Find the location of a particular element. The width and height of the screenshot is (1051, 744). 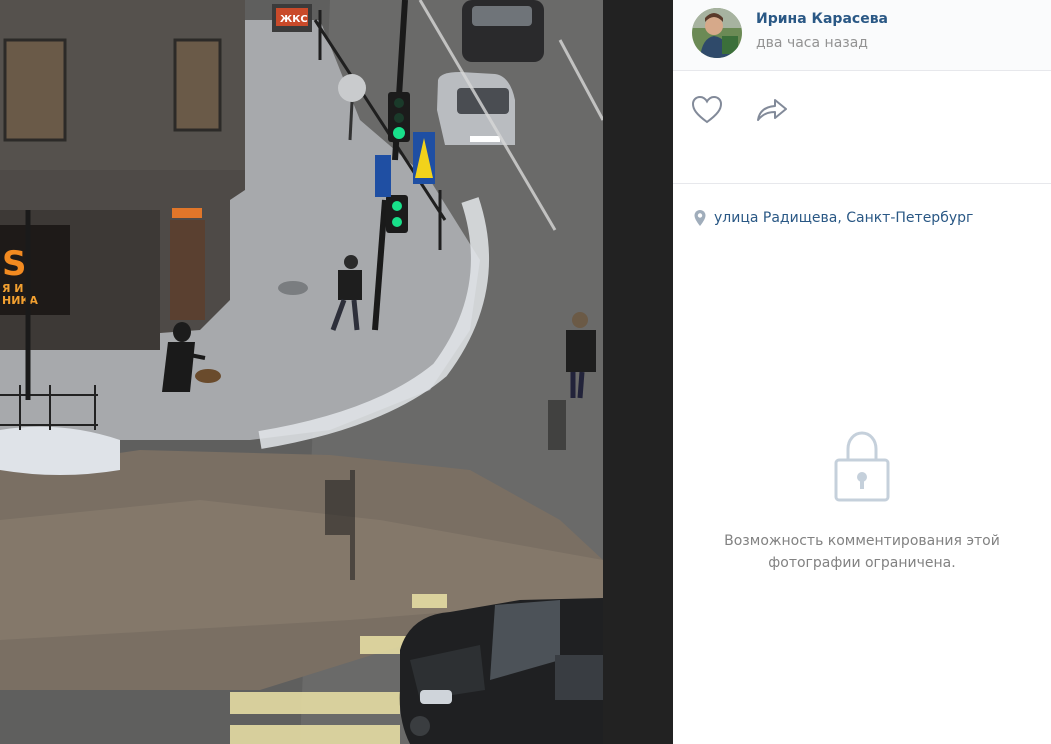

viewer-gap is located at coordinates (638, 372).